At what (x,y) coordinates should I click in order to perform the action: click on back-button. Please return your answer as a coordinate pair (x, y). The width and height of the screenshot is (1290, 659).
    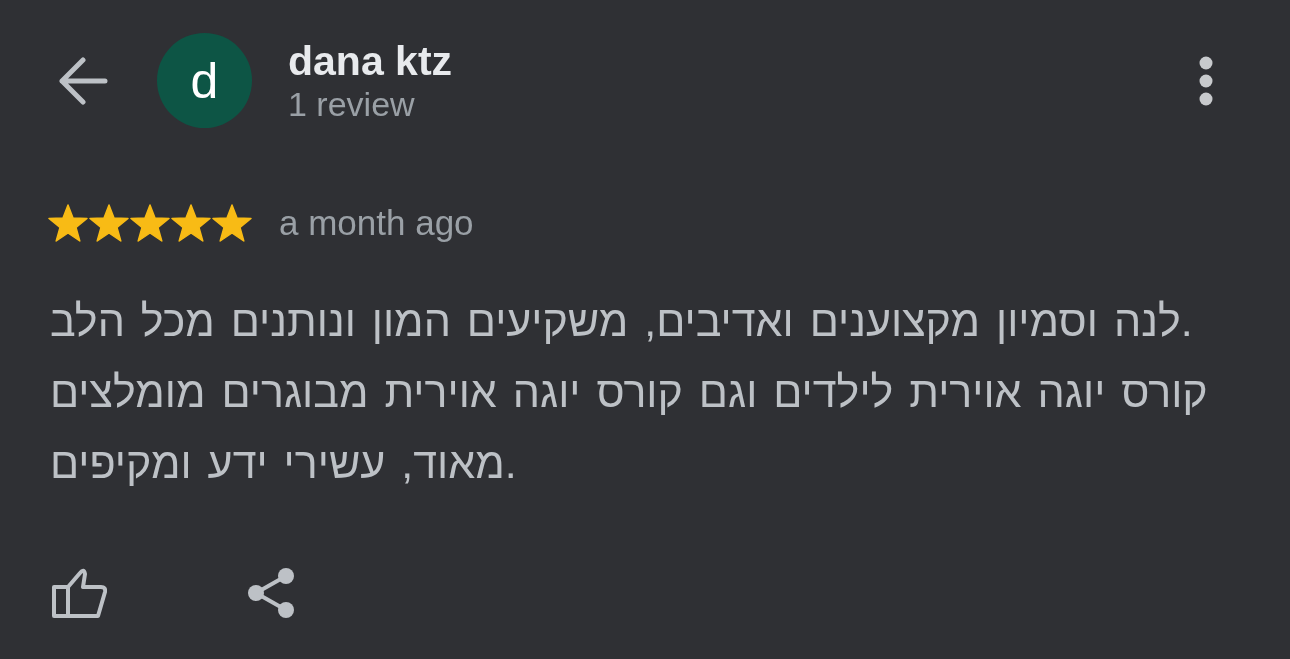
    Looking at the image, I should click on (83, 80).